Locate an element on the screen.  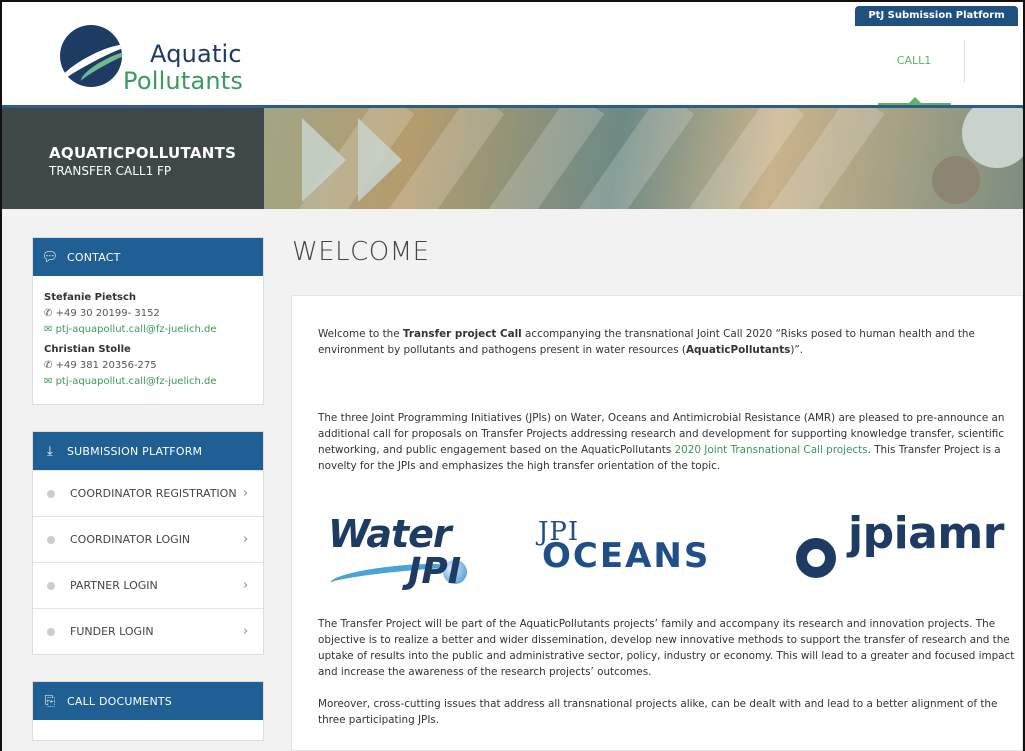
jpiamr-logo-word: jpiamr is located at coordinates (926, 533).